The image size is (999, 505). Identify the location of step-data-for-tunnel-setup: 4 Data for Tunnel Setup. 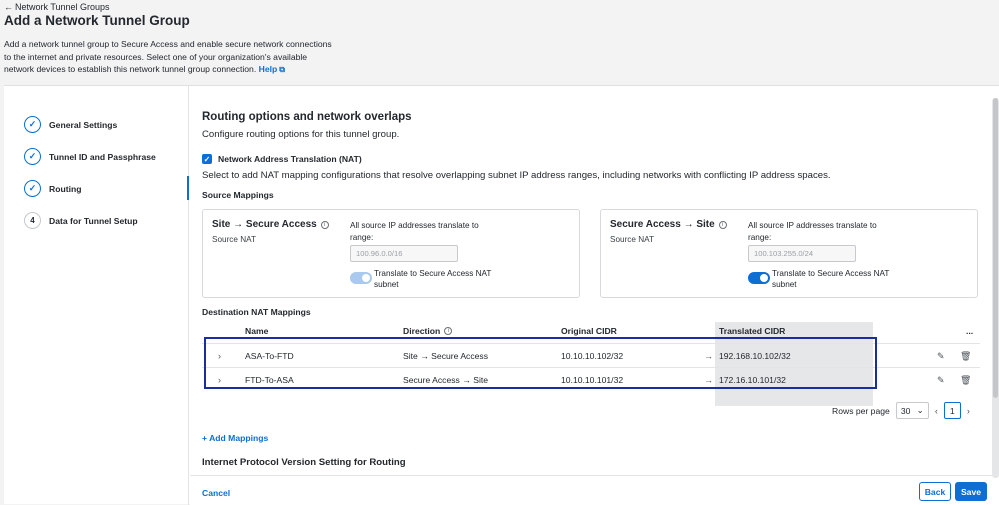
(81, 220).